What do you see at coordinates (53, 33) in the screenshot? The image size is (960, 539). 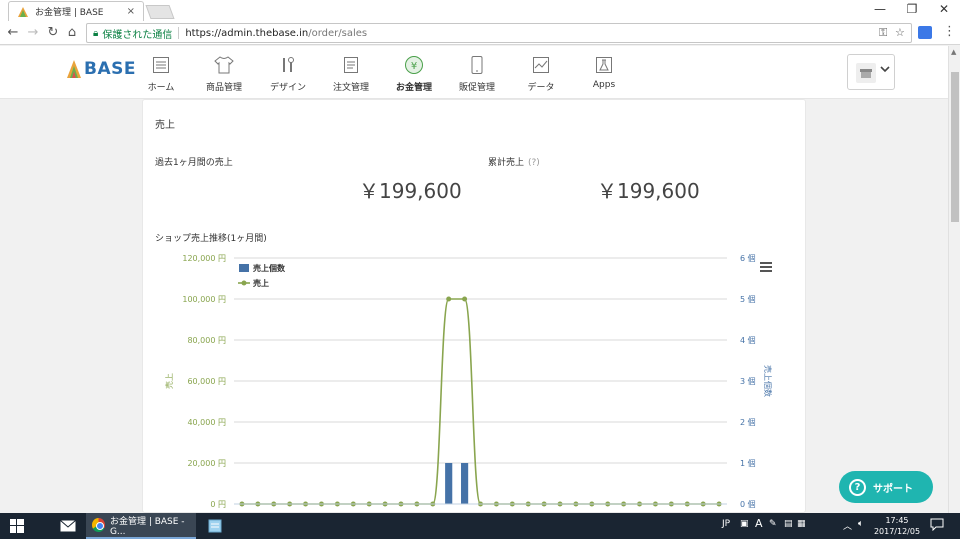 I see `reload-icon: ↻` at bounding box center [53, 33].